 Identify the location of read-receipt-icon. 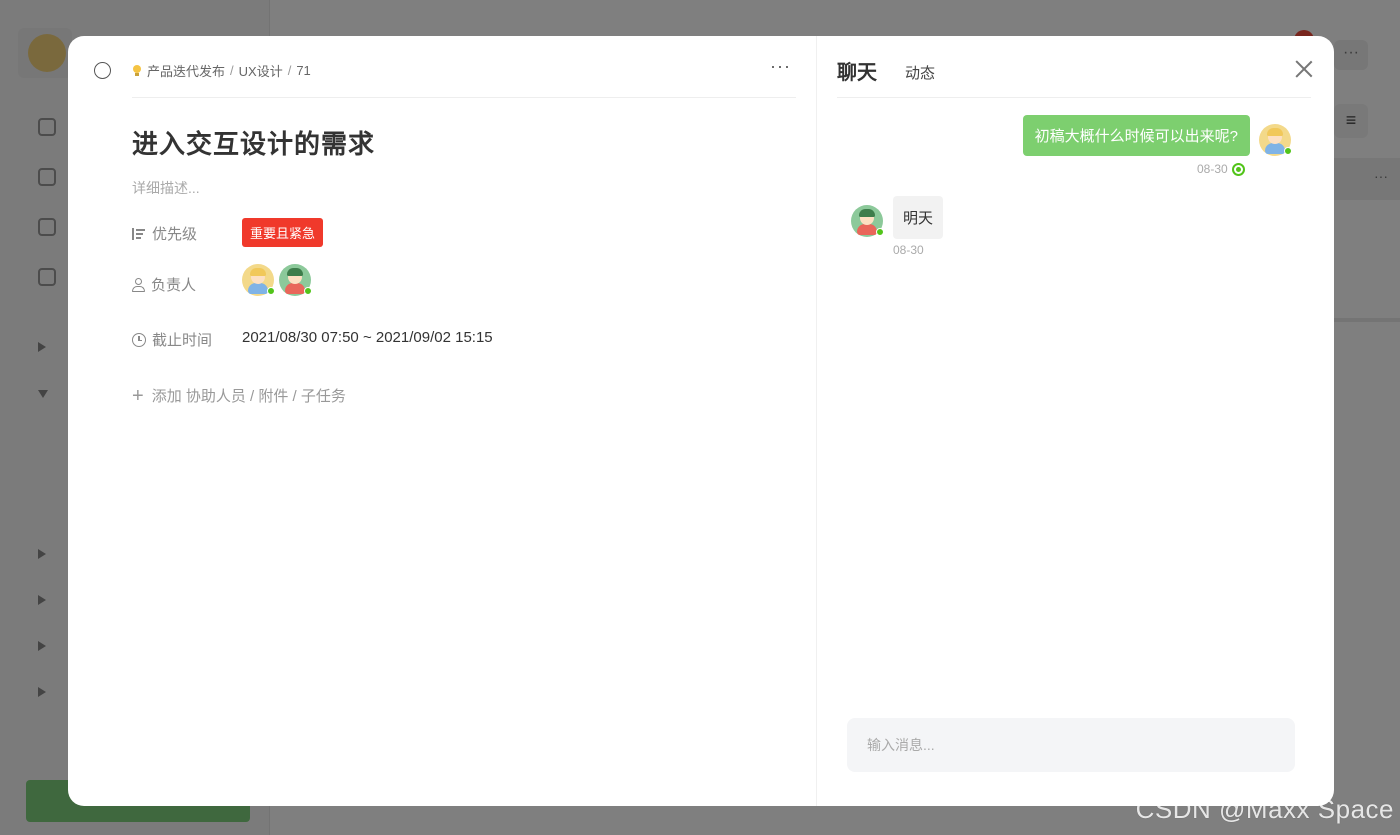
(1238, 169).